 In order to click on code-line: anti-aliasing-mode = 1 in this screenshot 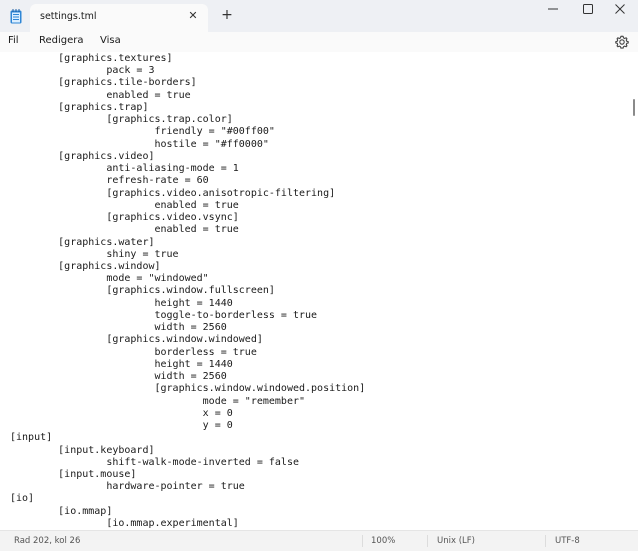, I will do `click(124, 169)`.